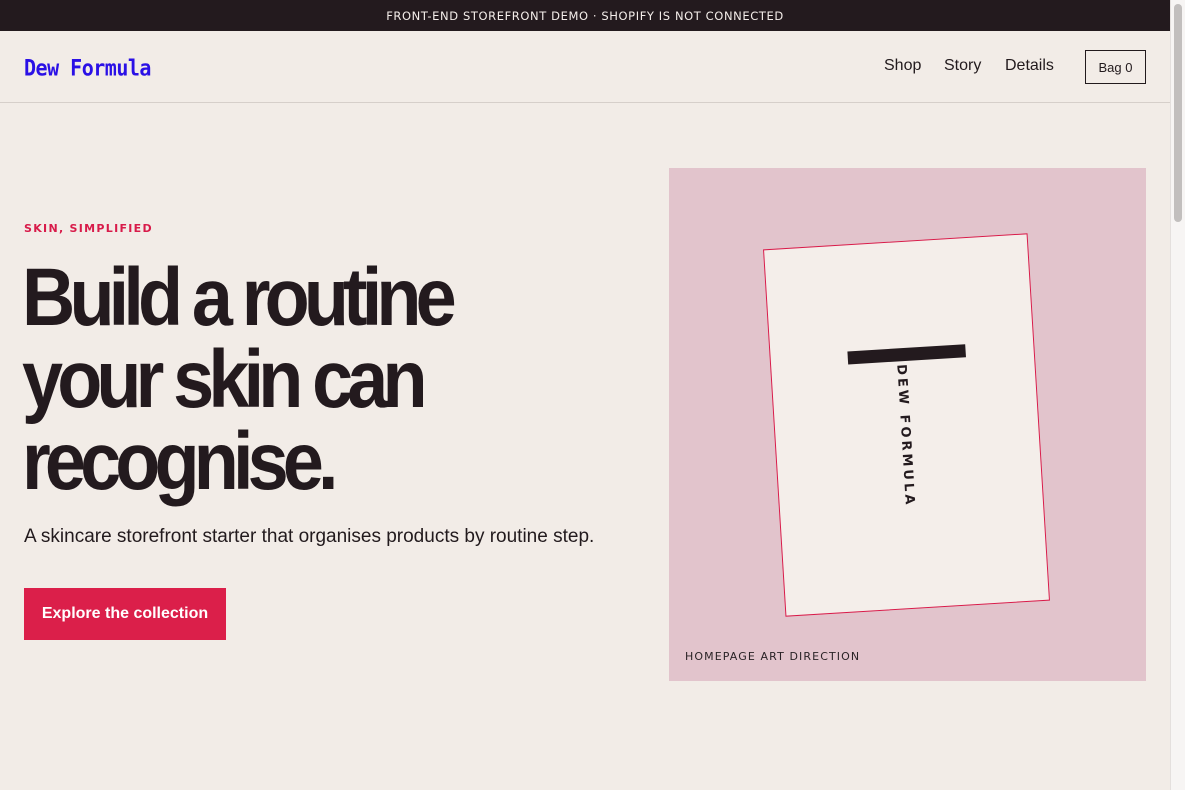  Describe the element at coordinates (962, 66) in the screenshot. I see `nav-link-story: Story` at that location.